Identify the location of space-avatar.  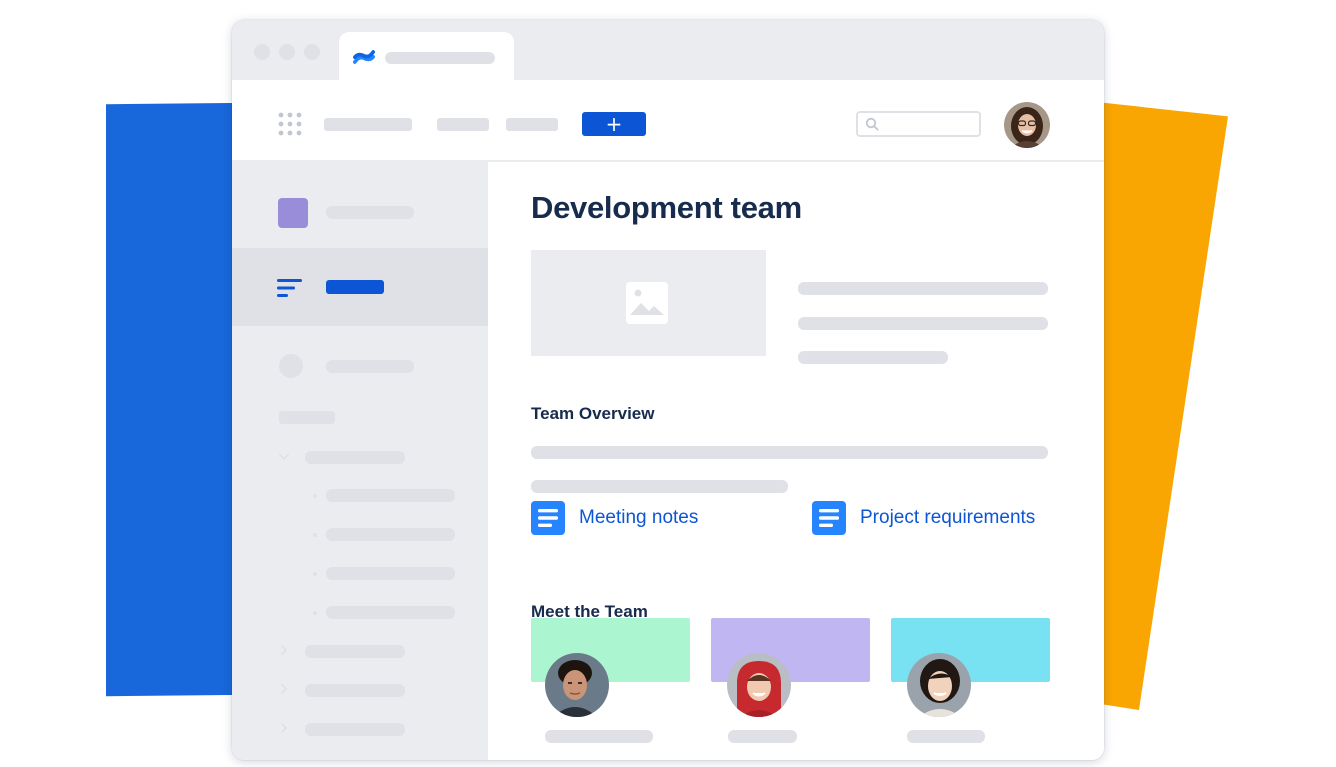
(293, 213).